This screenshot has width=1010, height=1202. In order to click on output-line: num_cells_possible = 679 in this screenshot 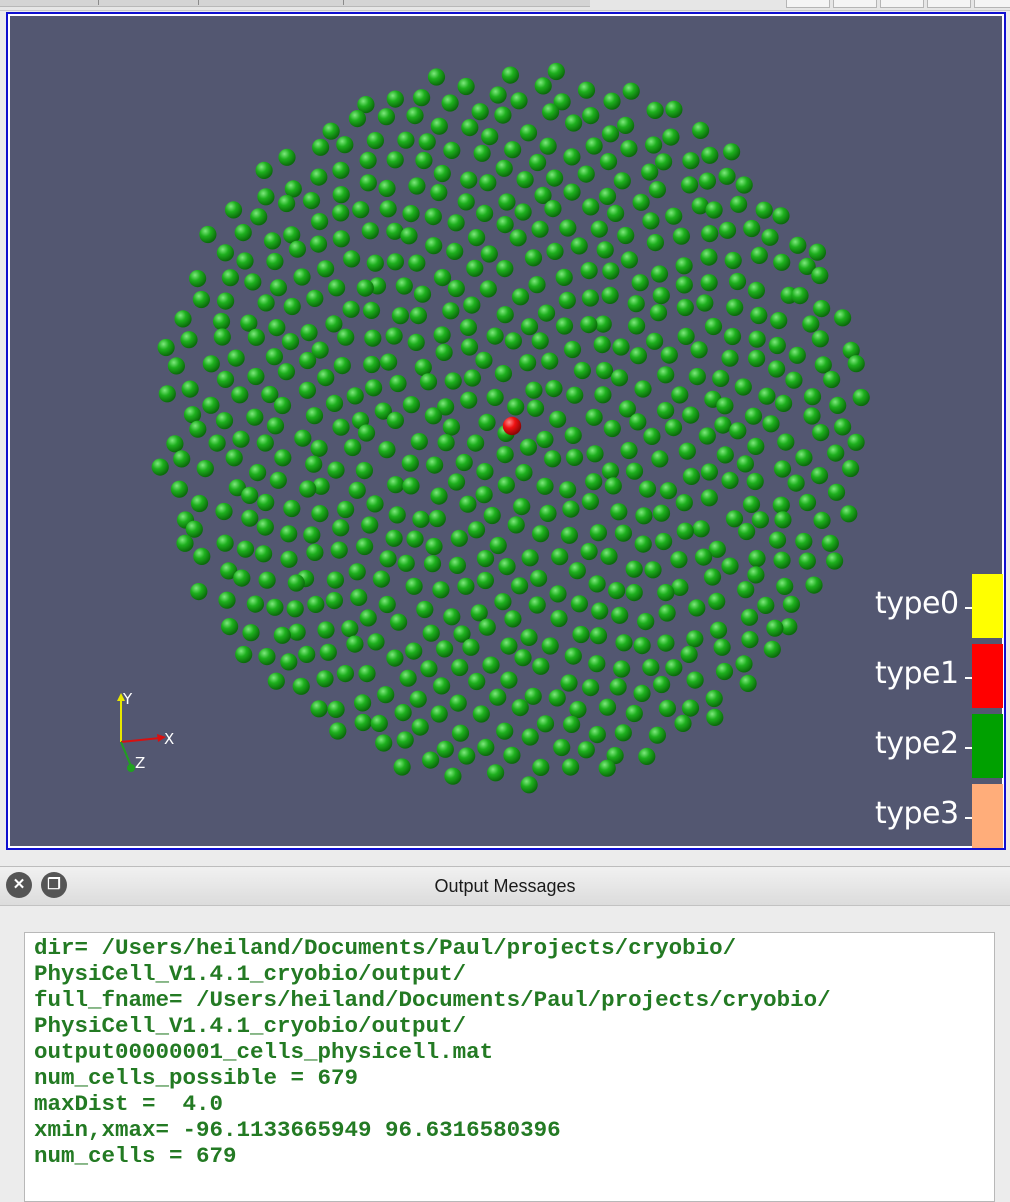, I will do `click(196, 1078)`.